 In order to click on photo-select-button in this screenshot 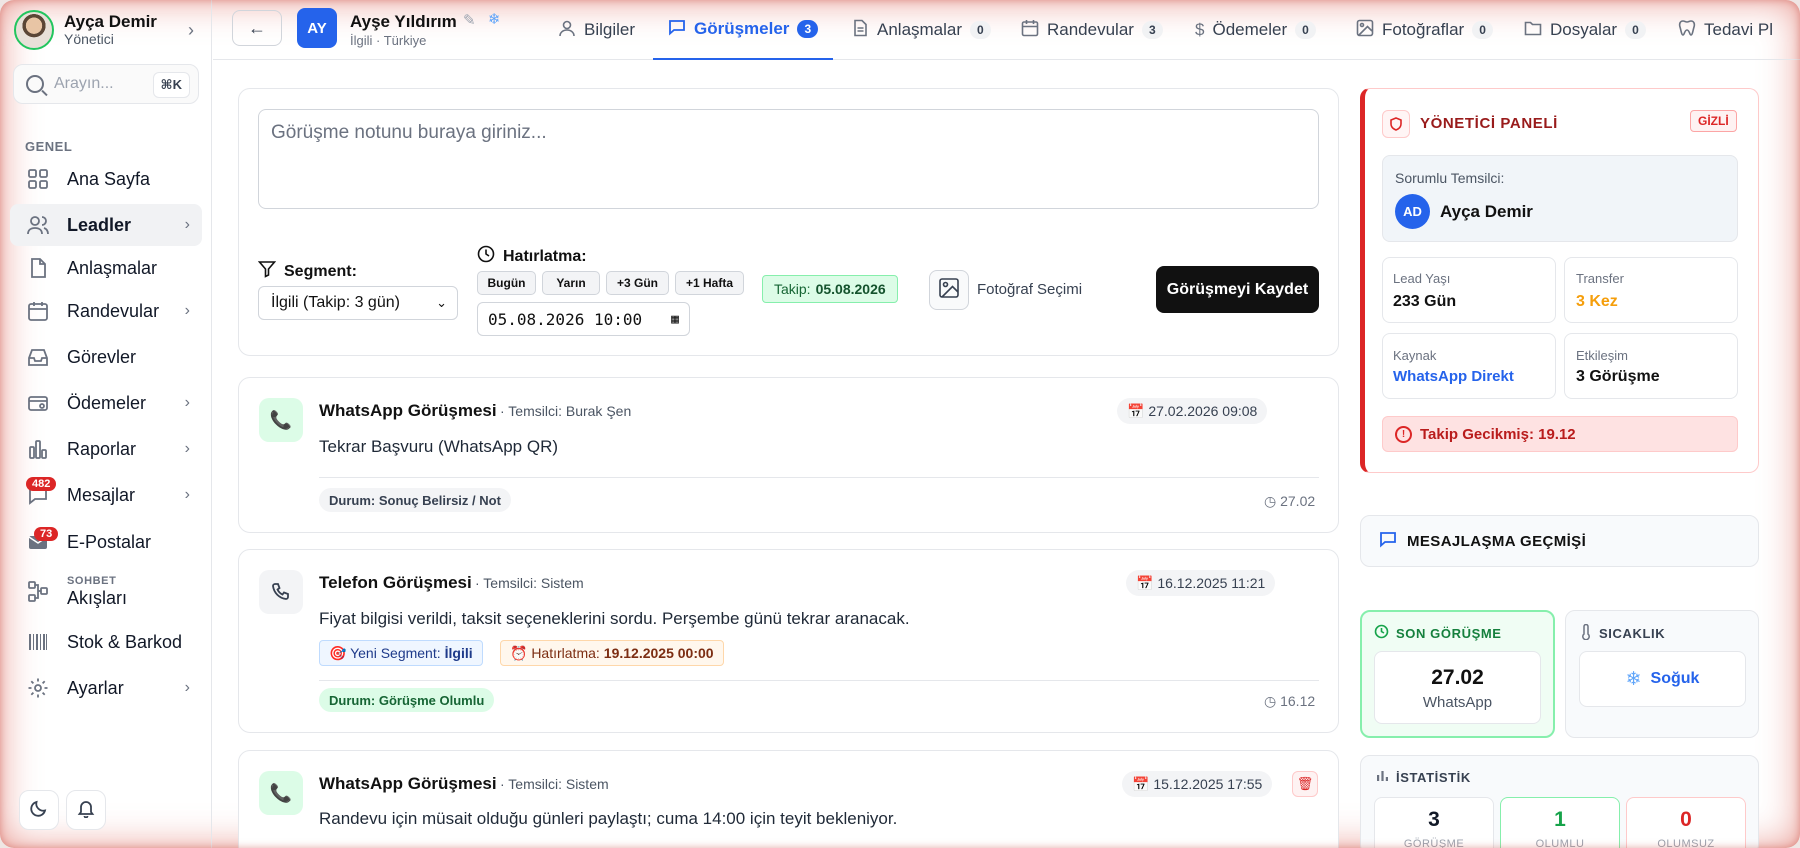, I will do `click(949, 290)`.